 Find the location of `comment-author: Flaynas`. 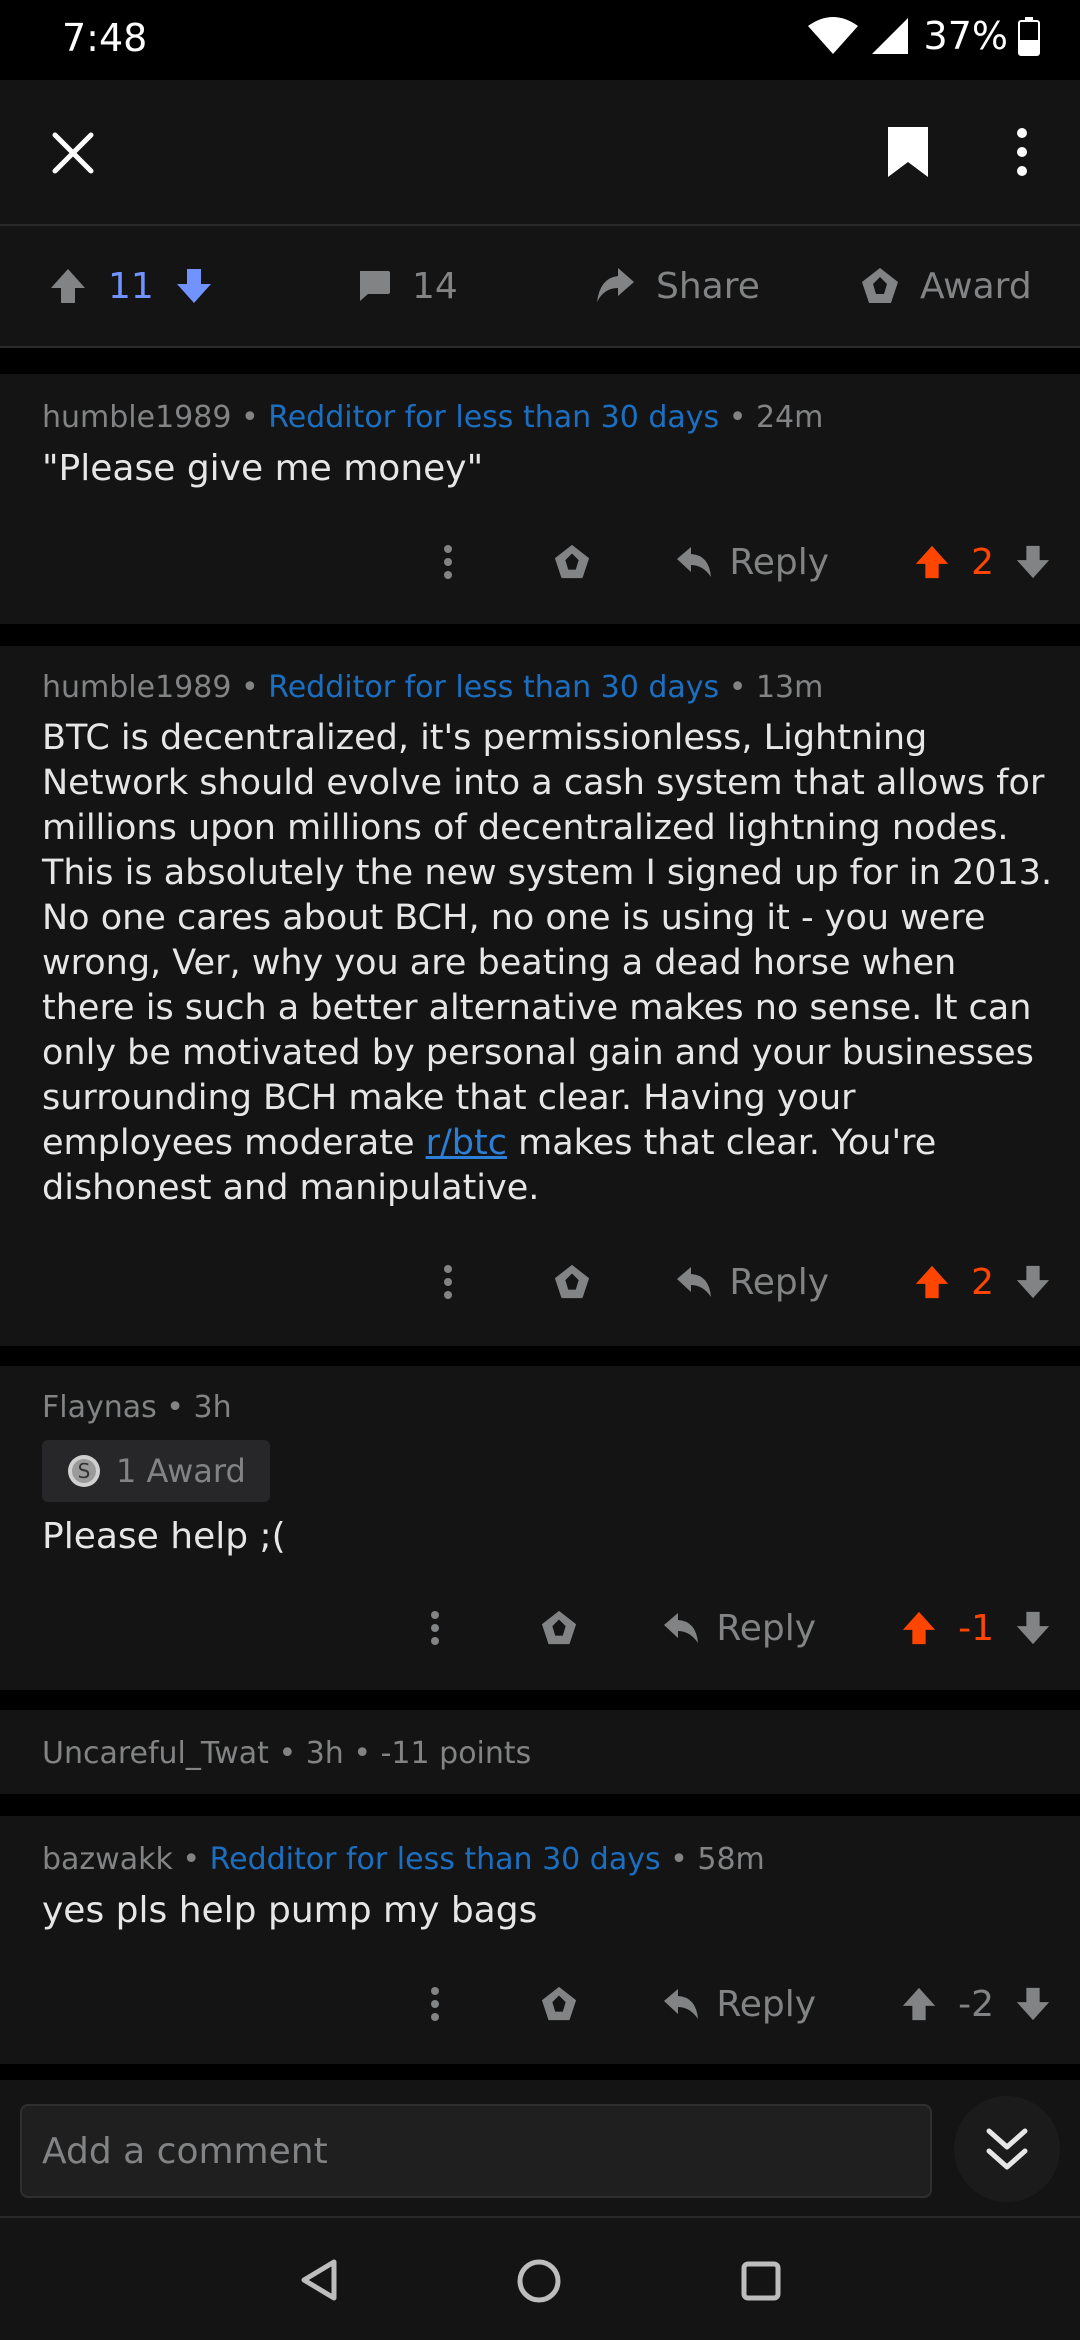

comment-author: Flaynas is located at coordinates (99, 1407).